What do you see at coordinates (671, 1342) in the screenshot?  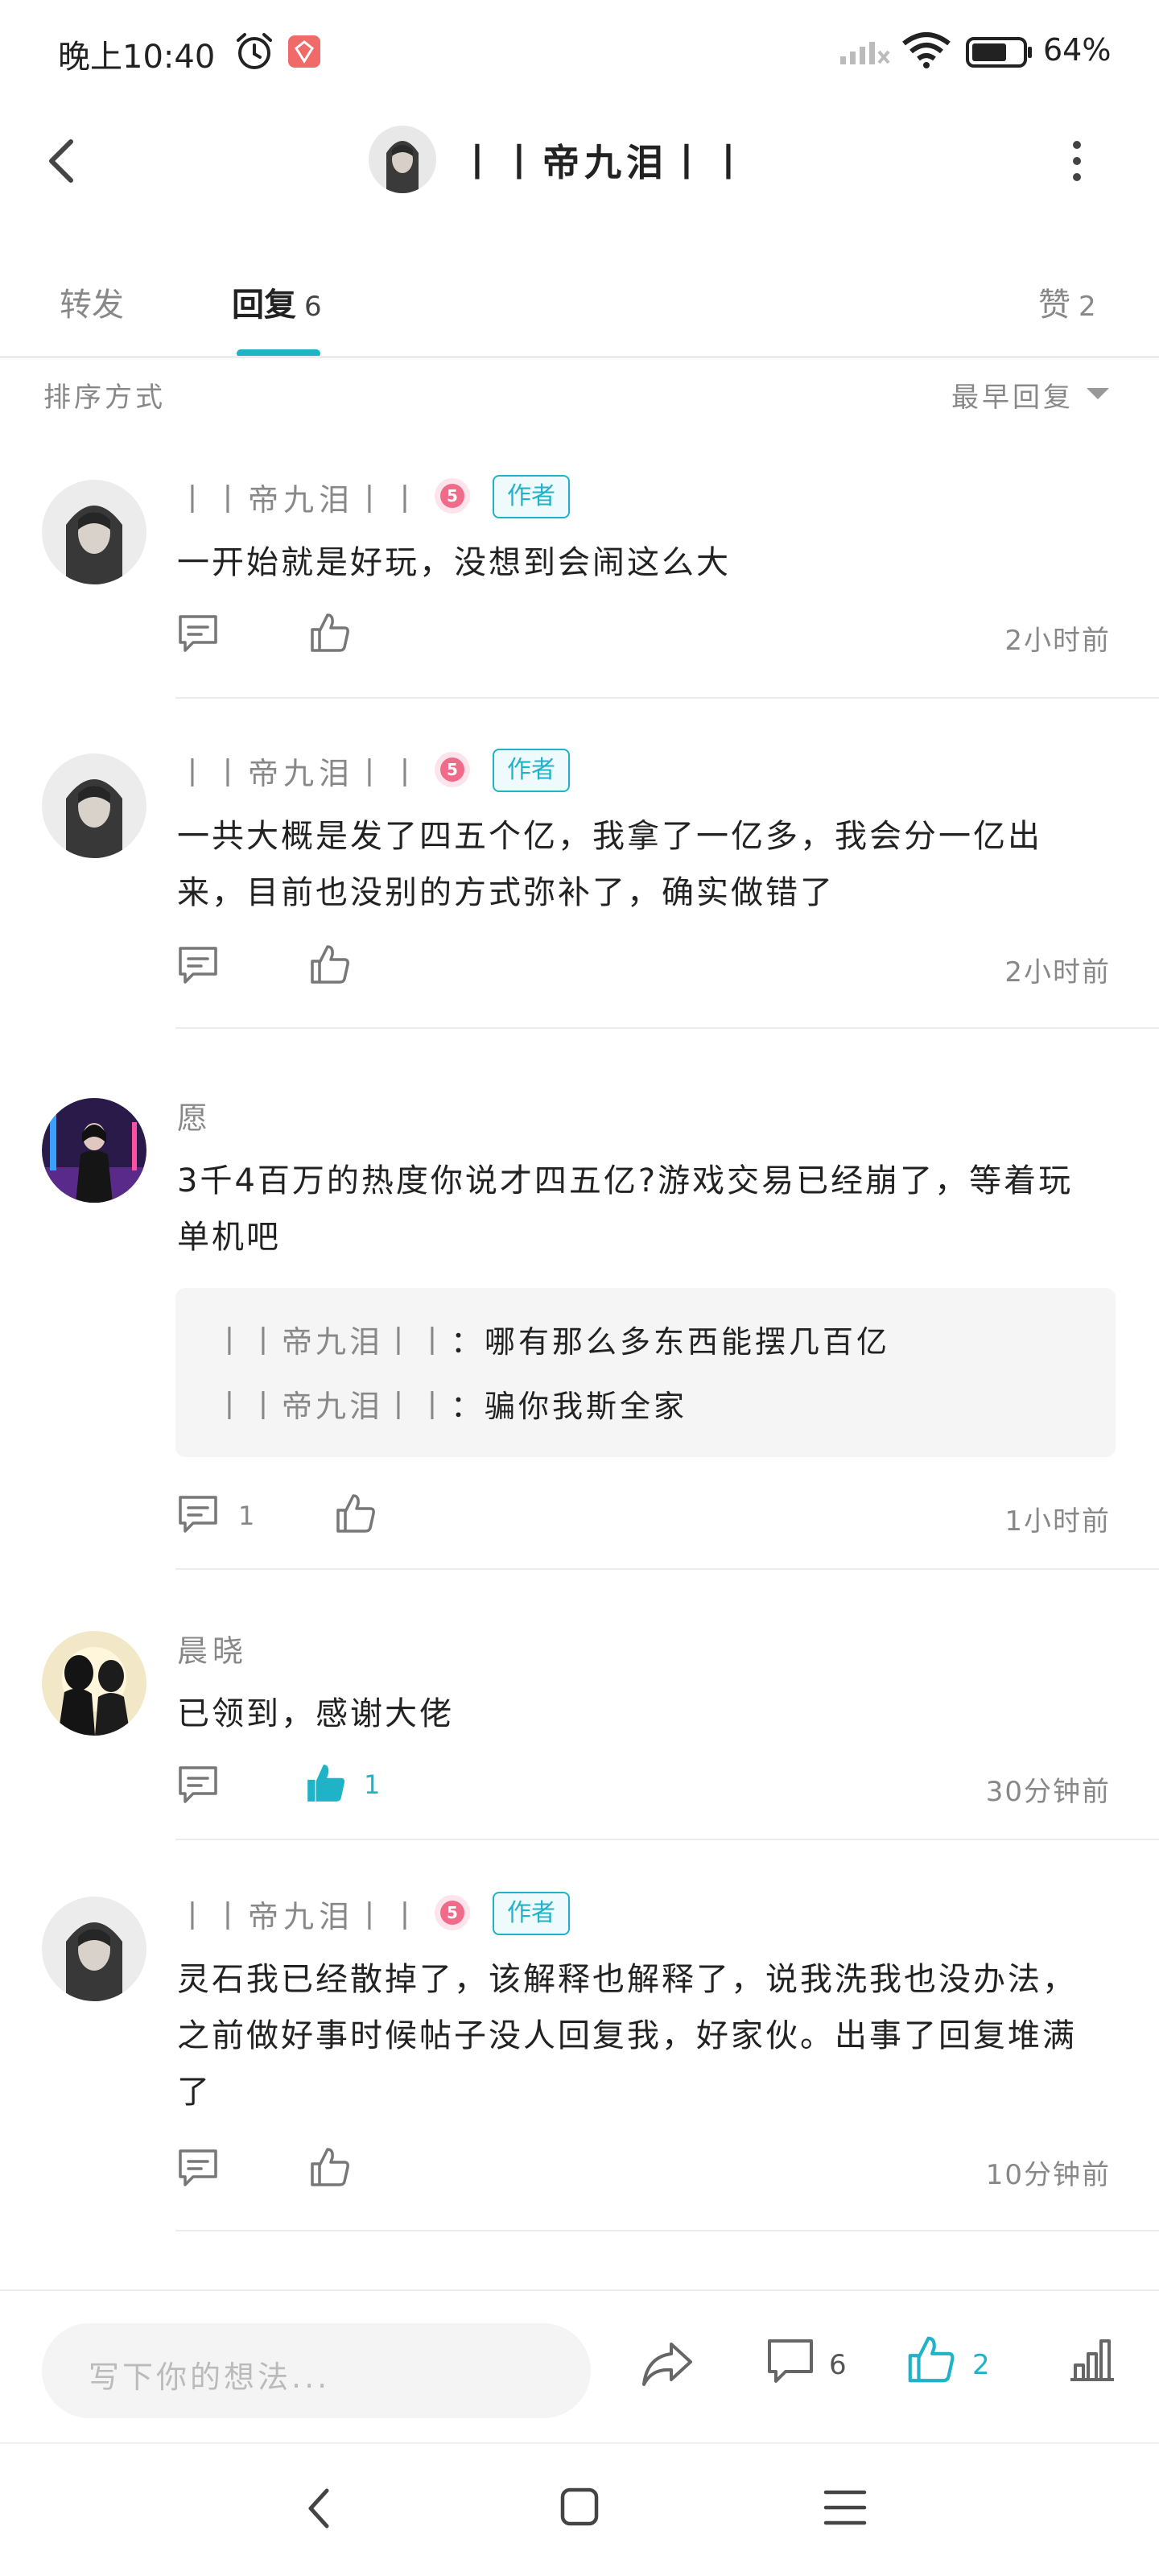 I see `sub-reply-text: ：哪有那么多东西能摆几百亿` at bounding box center [671, 1342].